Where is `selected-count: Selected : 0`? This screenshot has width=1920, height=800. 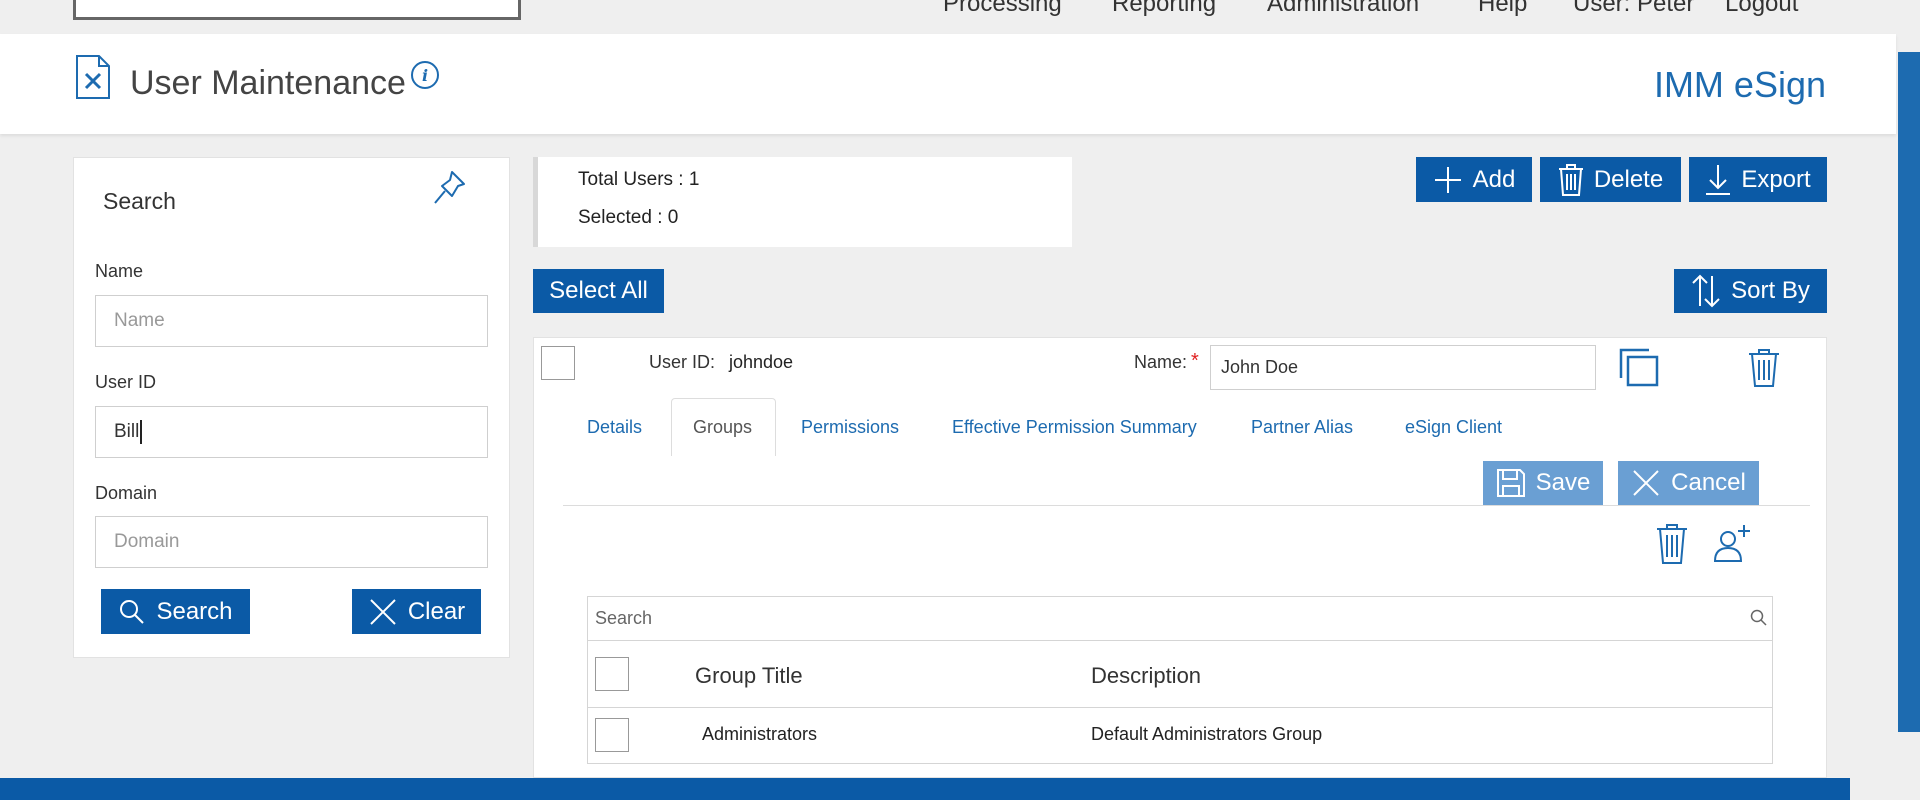
selected-count: Selected : 0 is located at coordinates (628, 217).